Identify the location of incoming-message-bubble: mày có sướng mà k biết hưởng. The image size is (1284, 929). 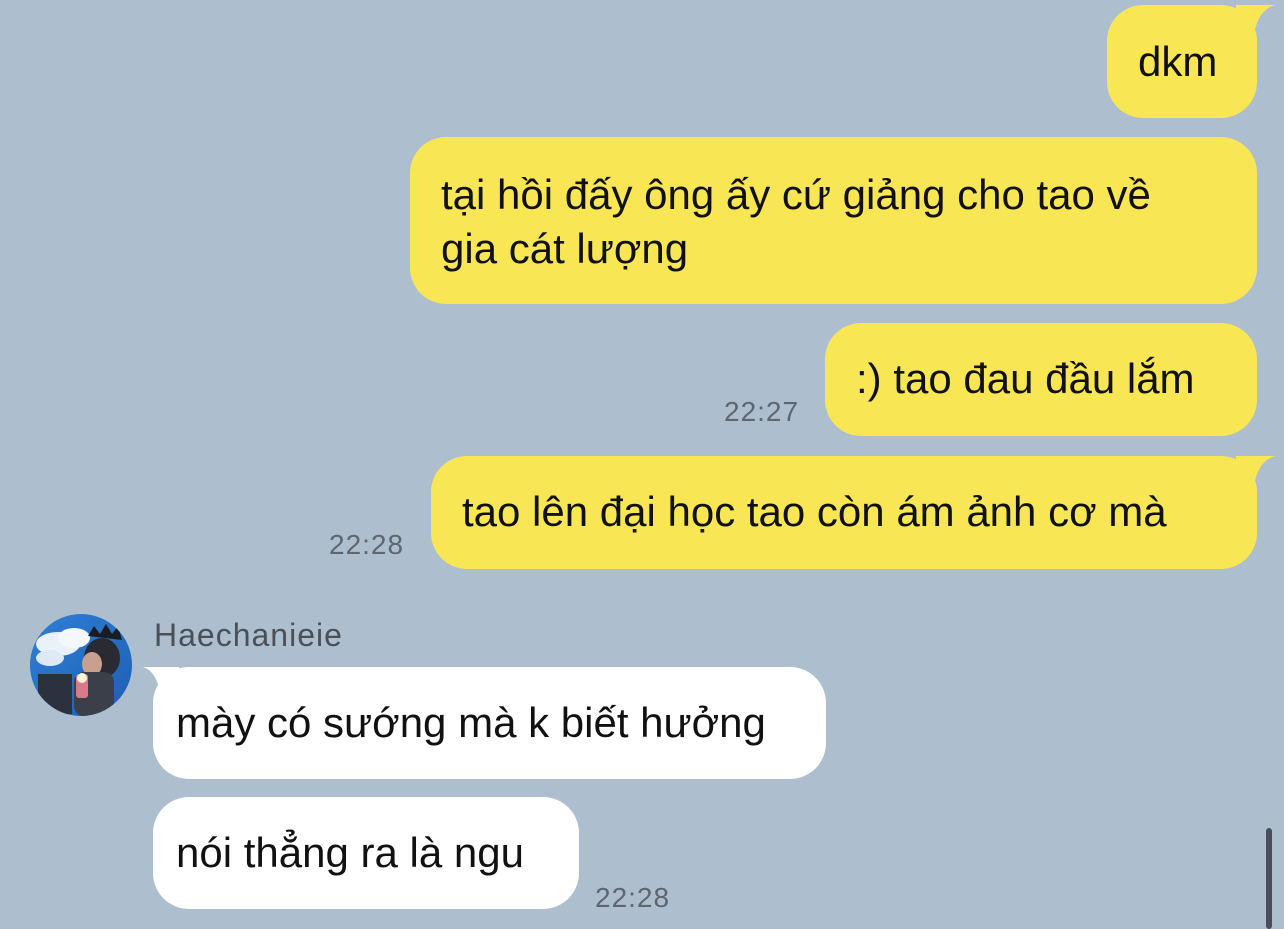
(489, 723).